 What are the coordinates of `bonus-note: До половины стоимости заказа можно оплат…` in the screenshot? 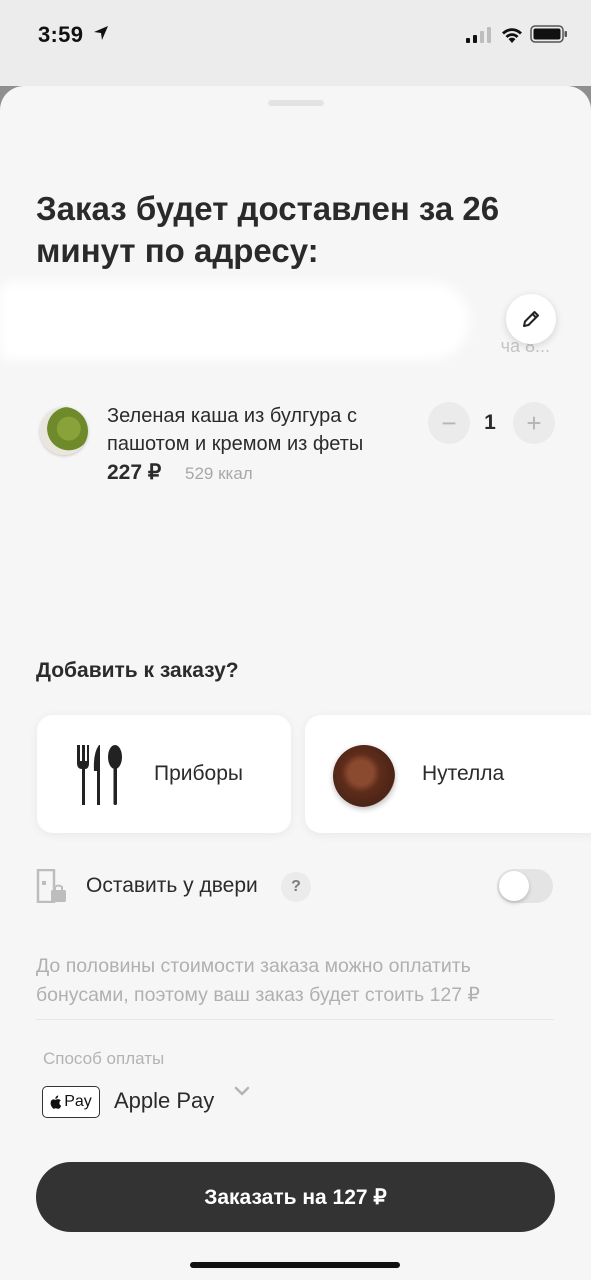 It's located at (258, 980).